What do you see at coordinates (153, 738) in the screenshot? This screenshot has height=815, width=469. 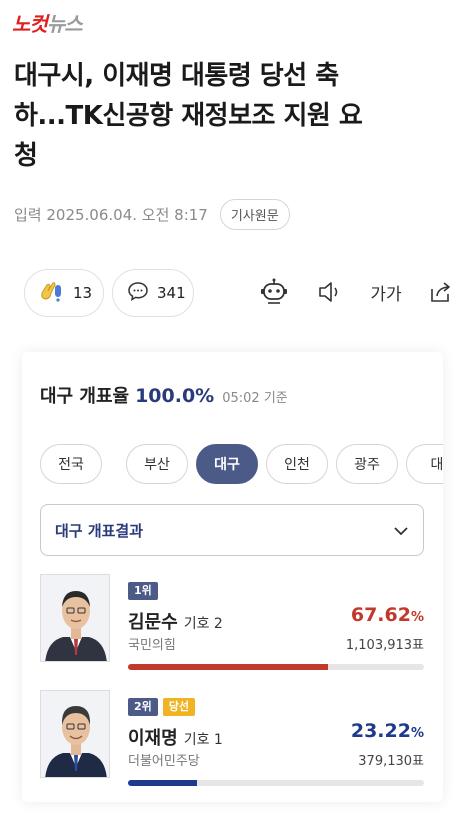 I see `candidate-name: 이재명` at bounding box center [153, 738].